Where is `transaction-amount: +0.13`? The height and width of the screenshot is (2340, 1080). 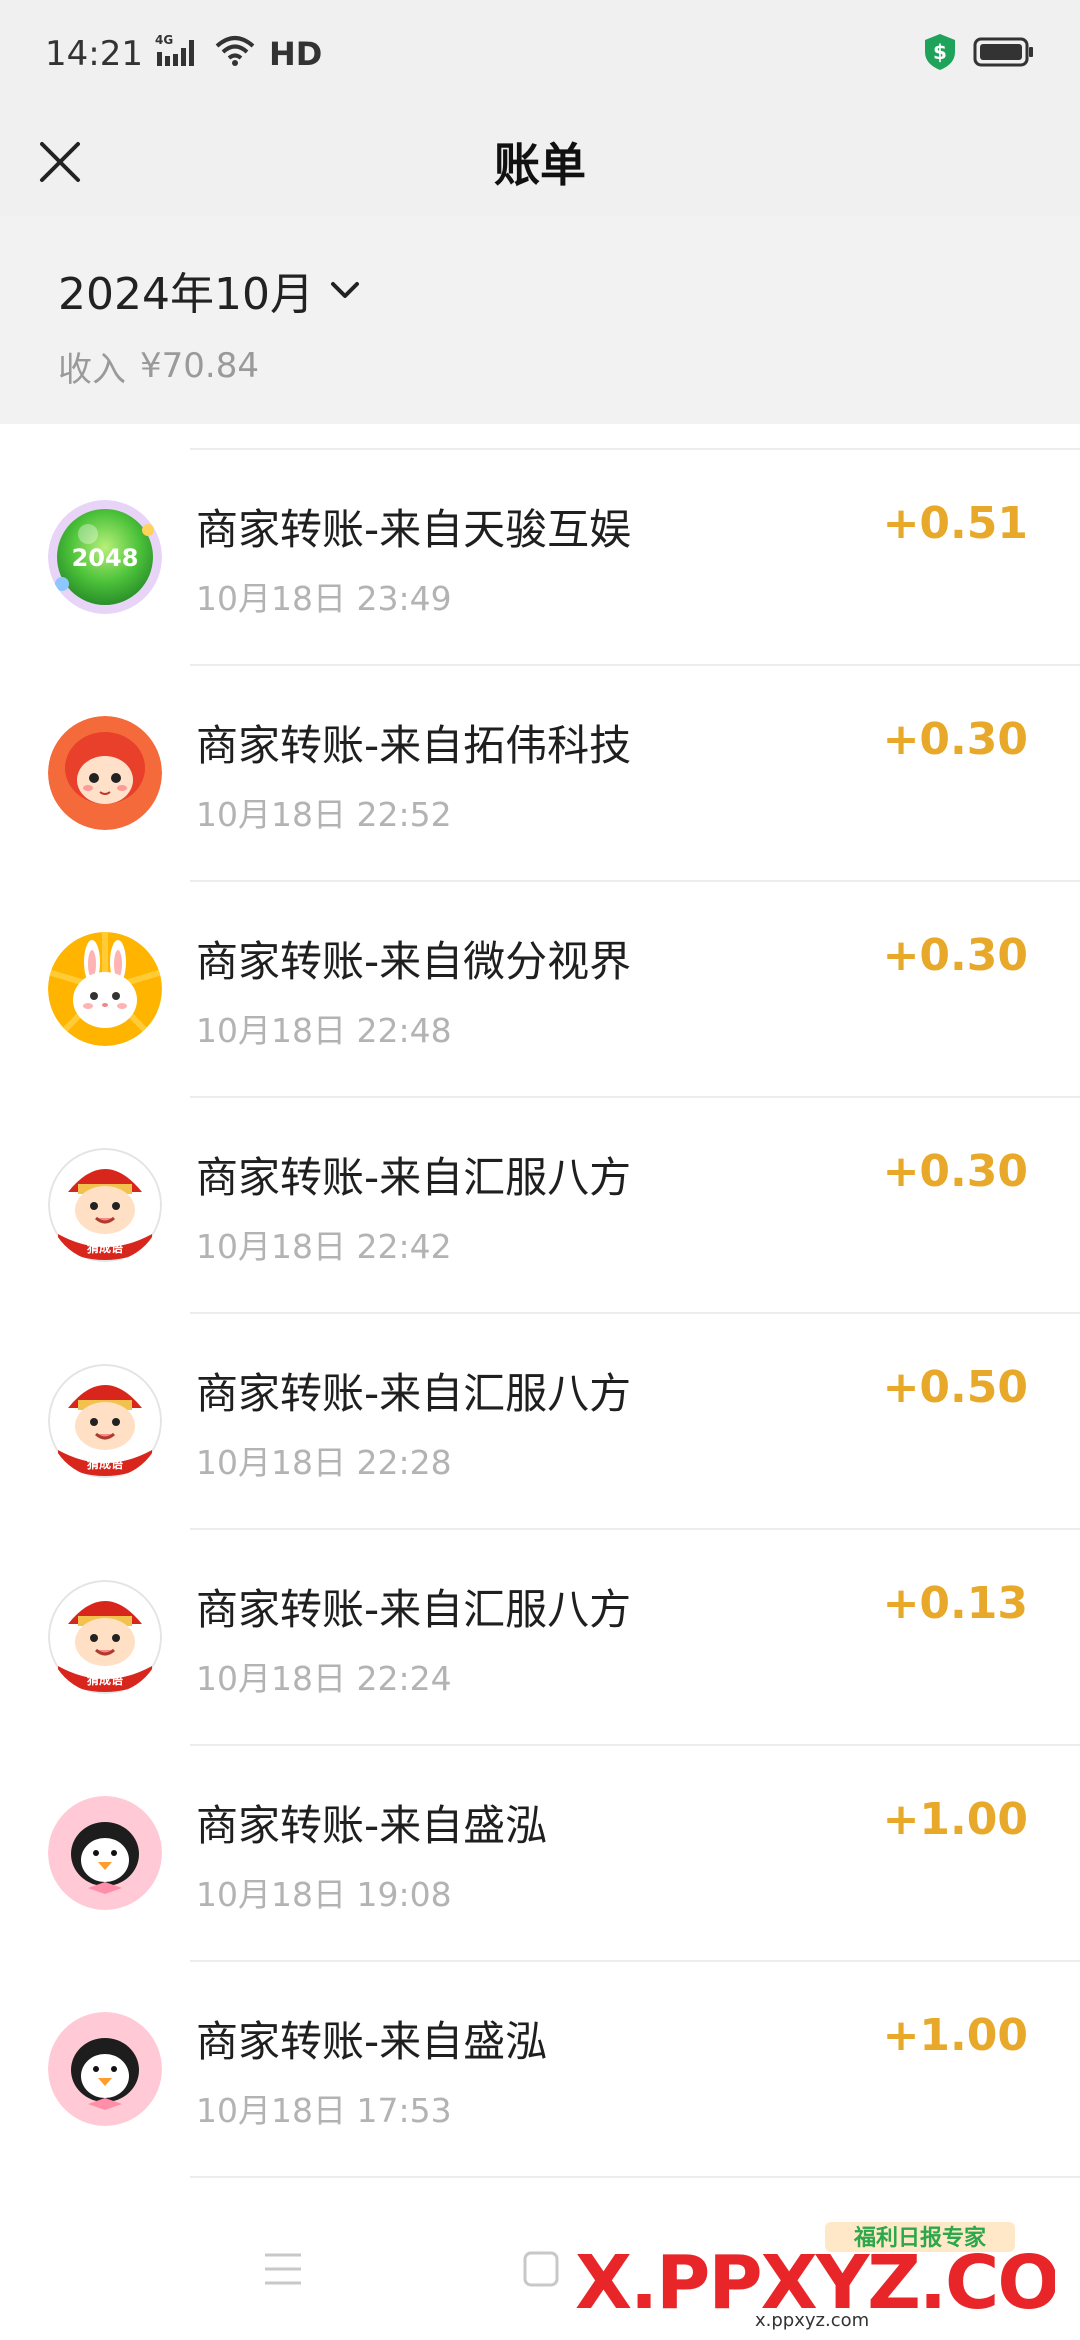 transaction-amount: +0.13 is located at coordinates (955, 1603).